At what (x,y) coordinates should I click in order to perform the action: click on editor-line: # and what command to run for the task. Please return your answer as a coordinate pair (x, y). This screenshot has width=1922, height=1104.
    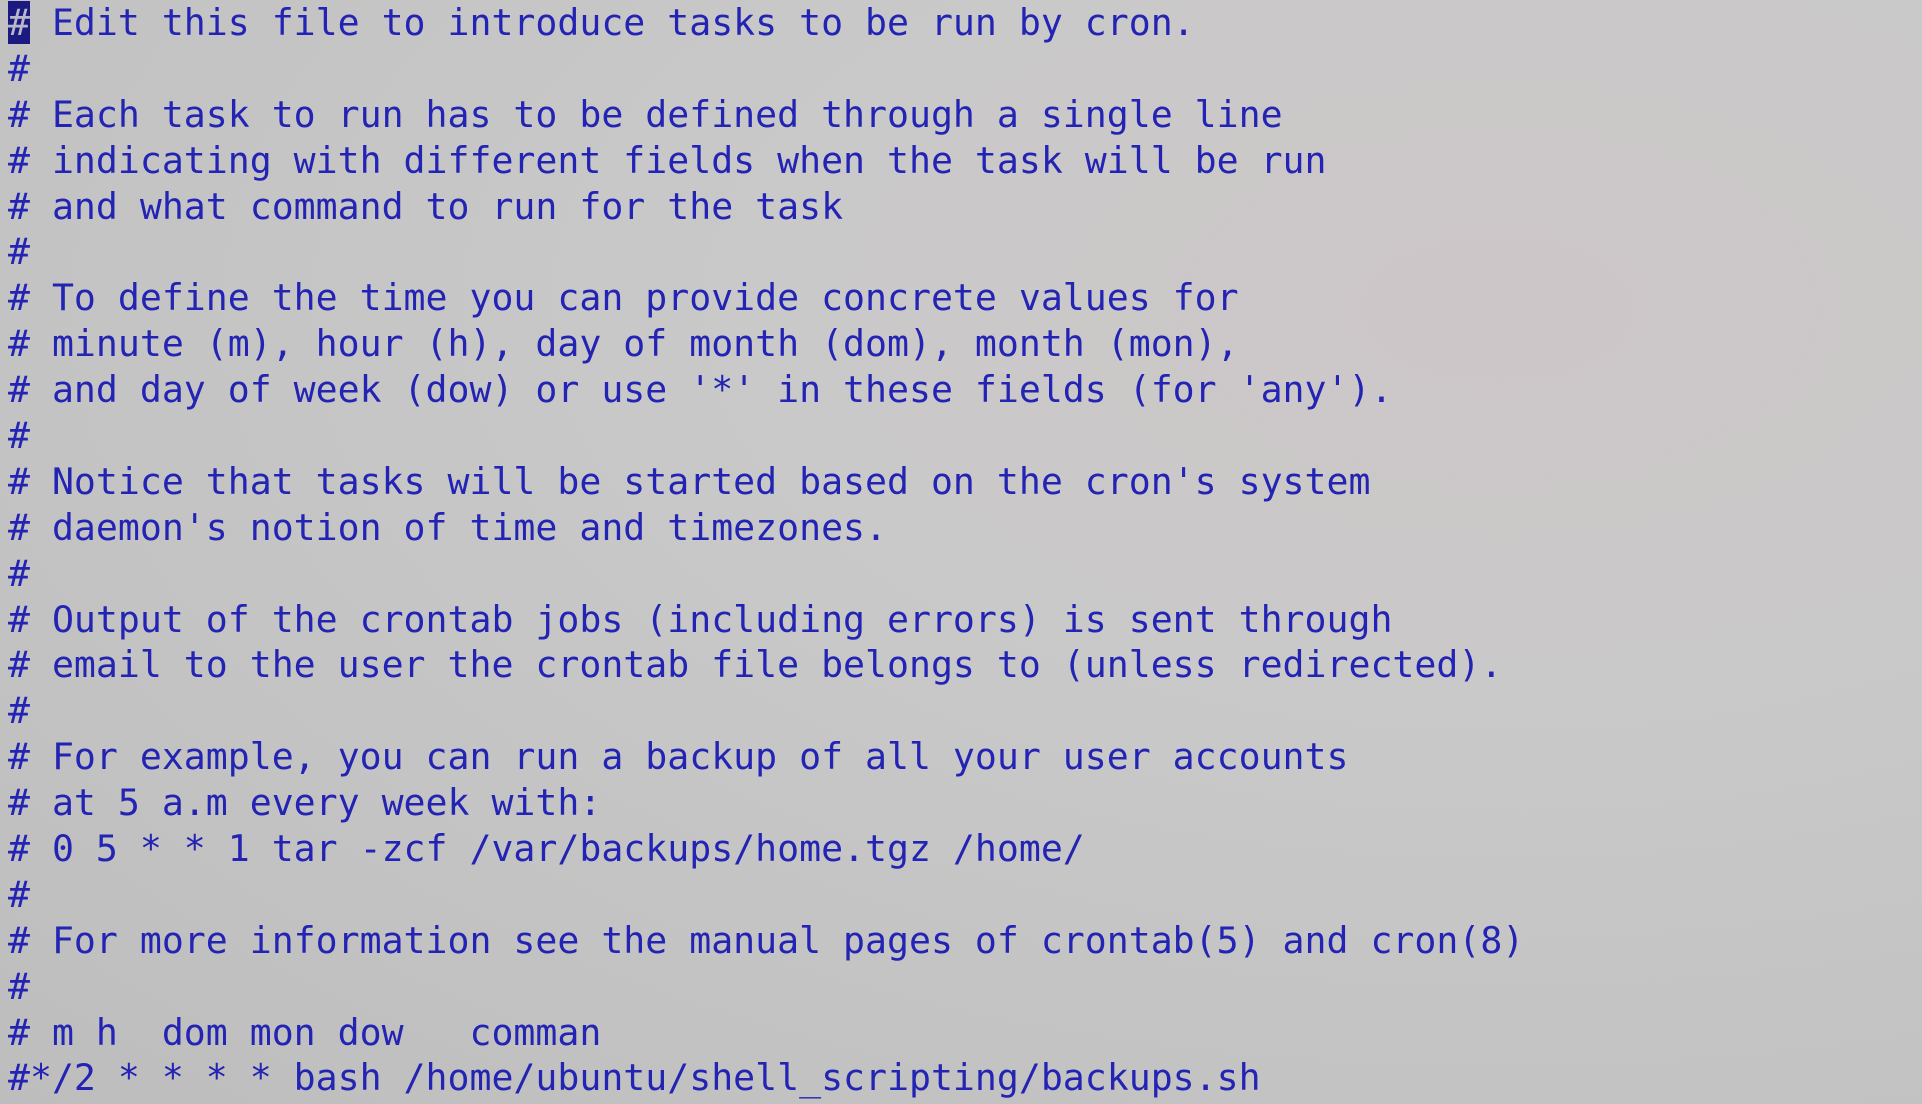
    Looking at the image, I should click on (426, 206).